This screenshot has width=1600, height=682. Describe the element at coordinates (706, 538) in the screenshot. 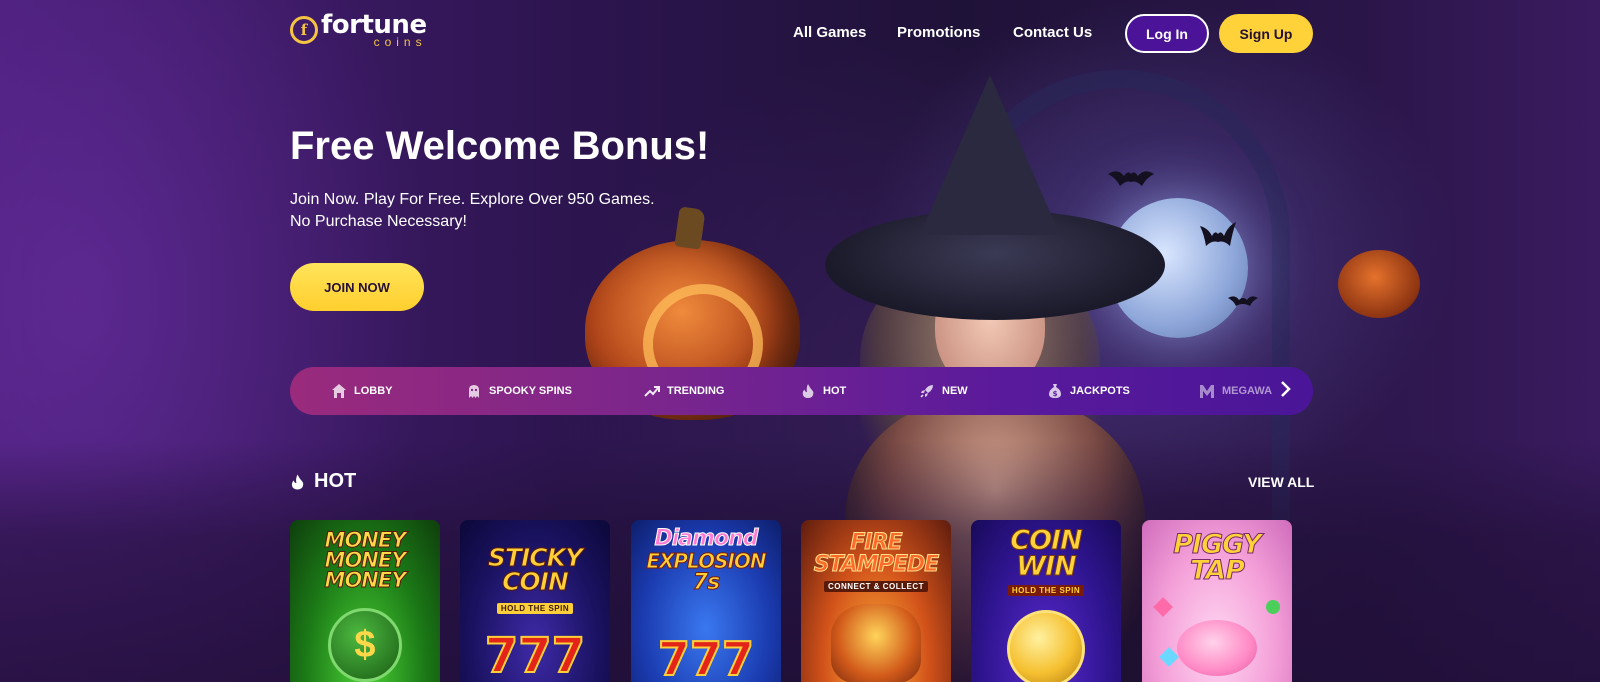

I see `game-title-line: Diamond` at that location.